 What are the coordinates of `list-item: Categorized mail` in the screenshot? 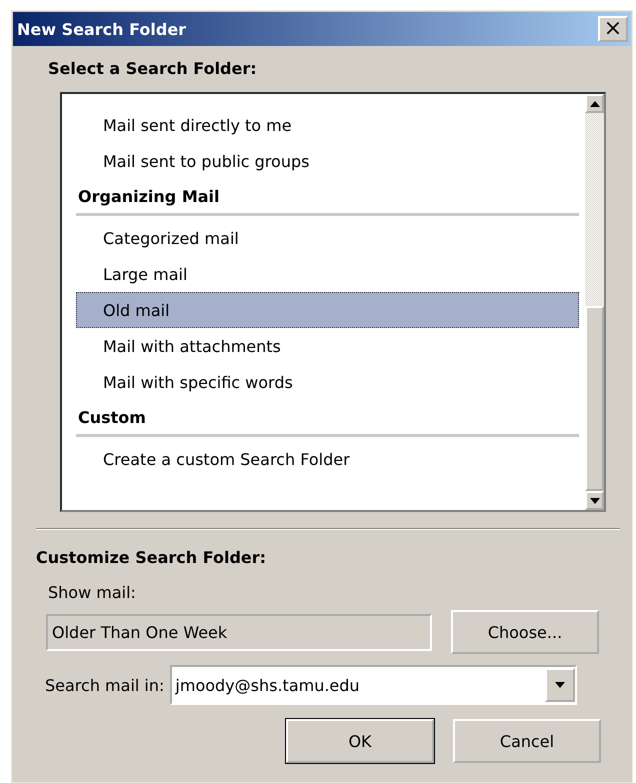 It's located at (327, 238).